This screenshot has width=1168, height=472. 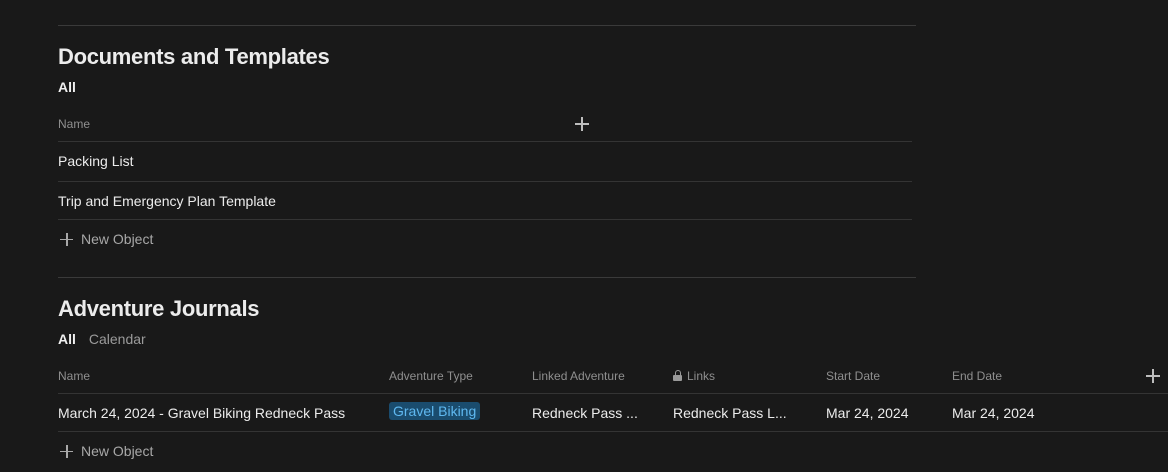 What do you see at coordinates (977, 376) in the screenshot?
I see `column-header-end-date: End Date` at bounding box center [977, 376].